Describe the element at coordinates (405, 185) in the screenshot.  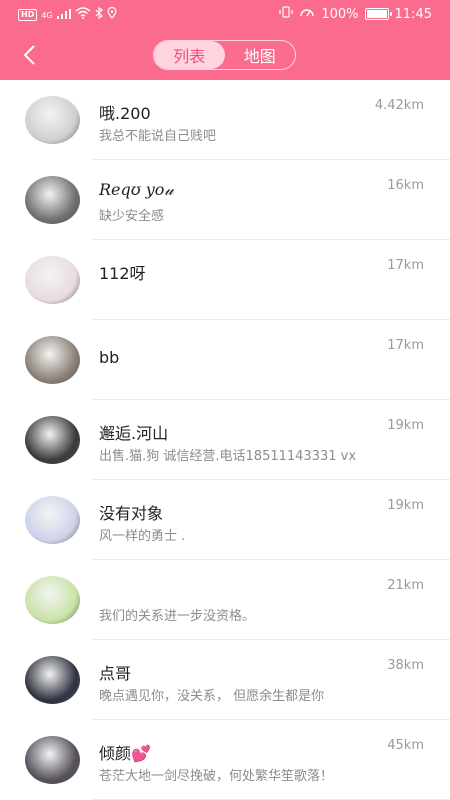
I see `distance-label: 16km` at that location.